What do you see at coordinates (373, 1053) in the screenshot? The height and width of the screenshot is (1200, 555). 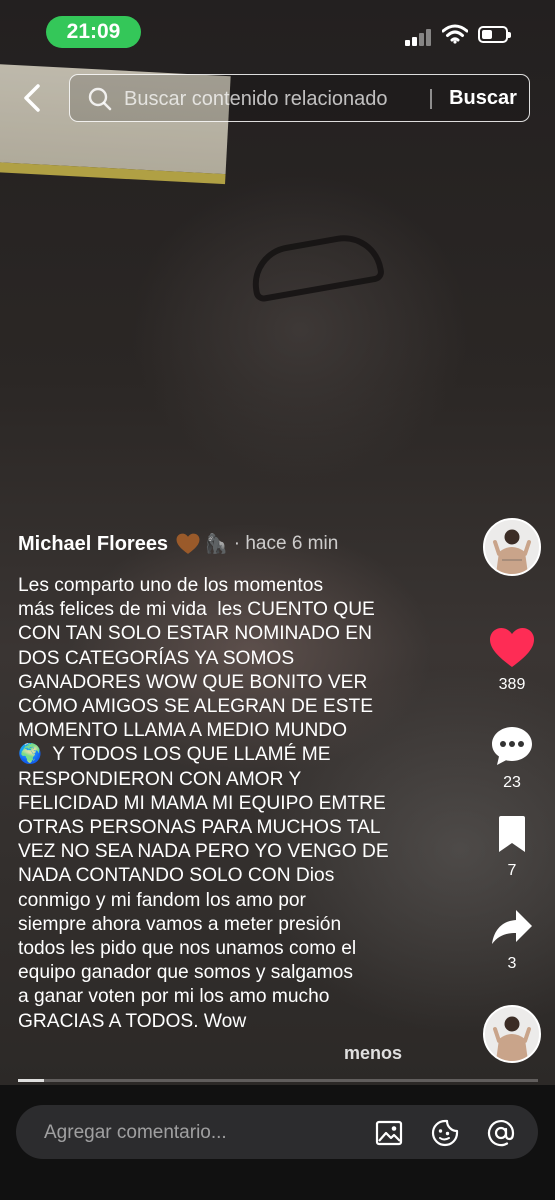 I see `show-less-link: menos` at bounding box center [373, 1053].